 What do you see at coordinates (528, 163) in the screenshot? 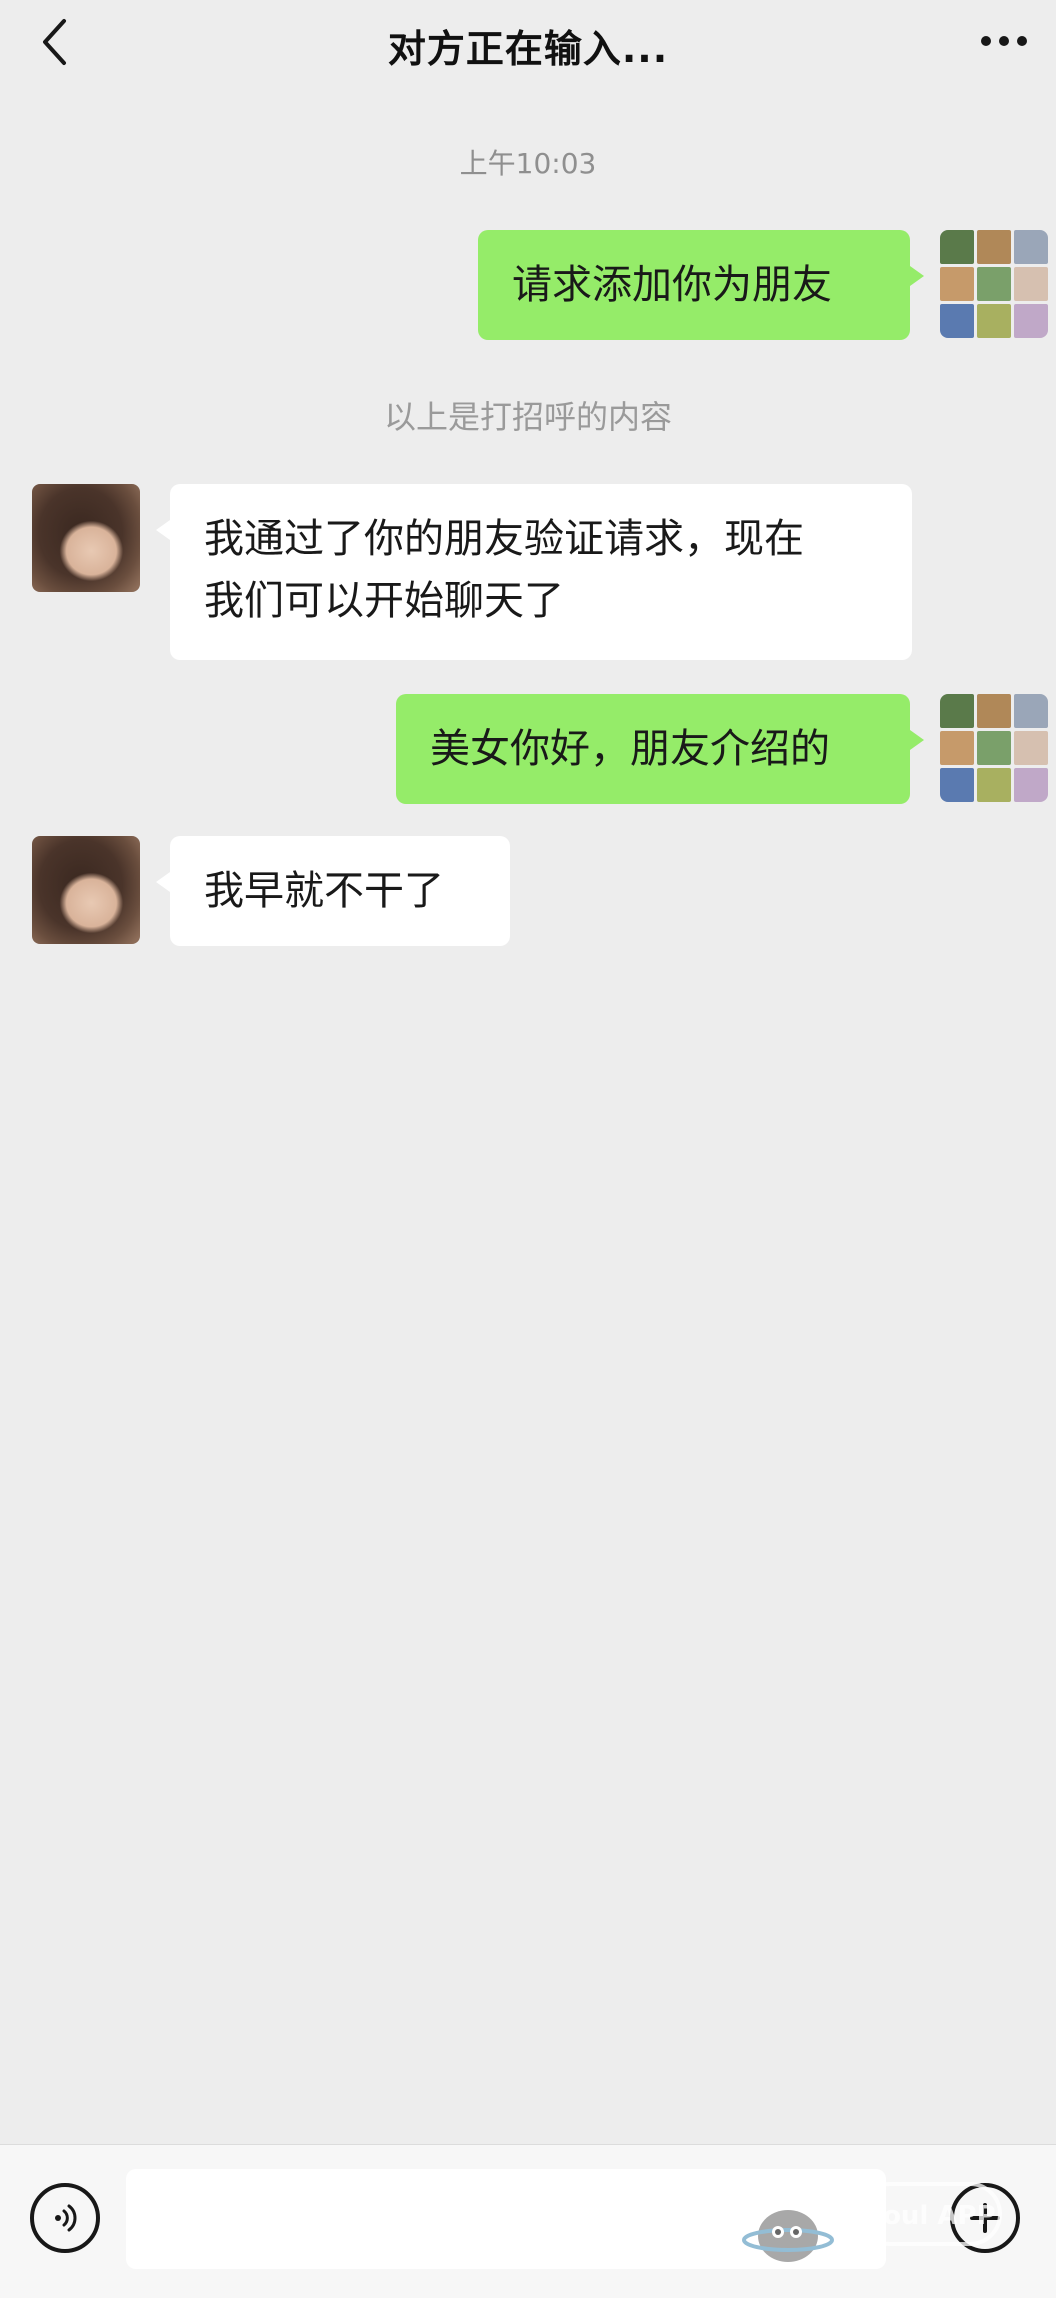
I see `message-timestamp: 上午10:03` at bounding box center [528, 163].